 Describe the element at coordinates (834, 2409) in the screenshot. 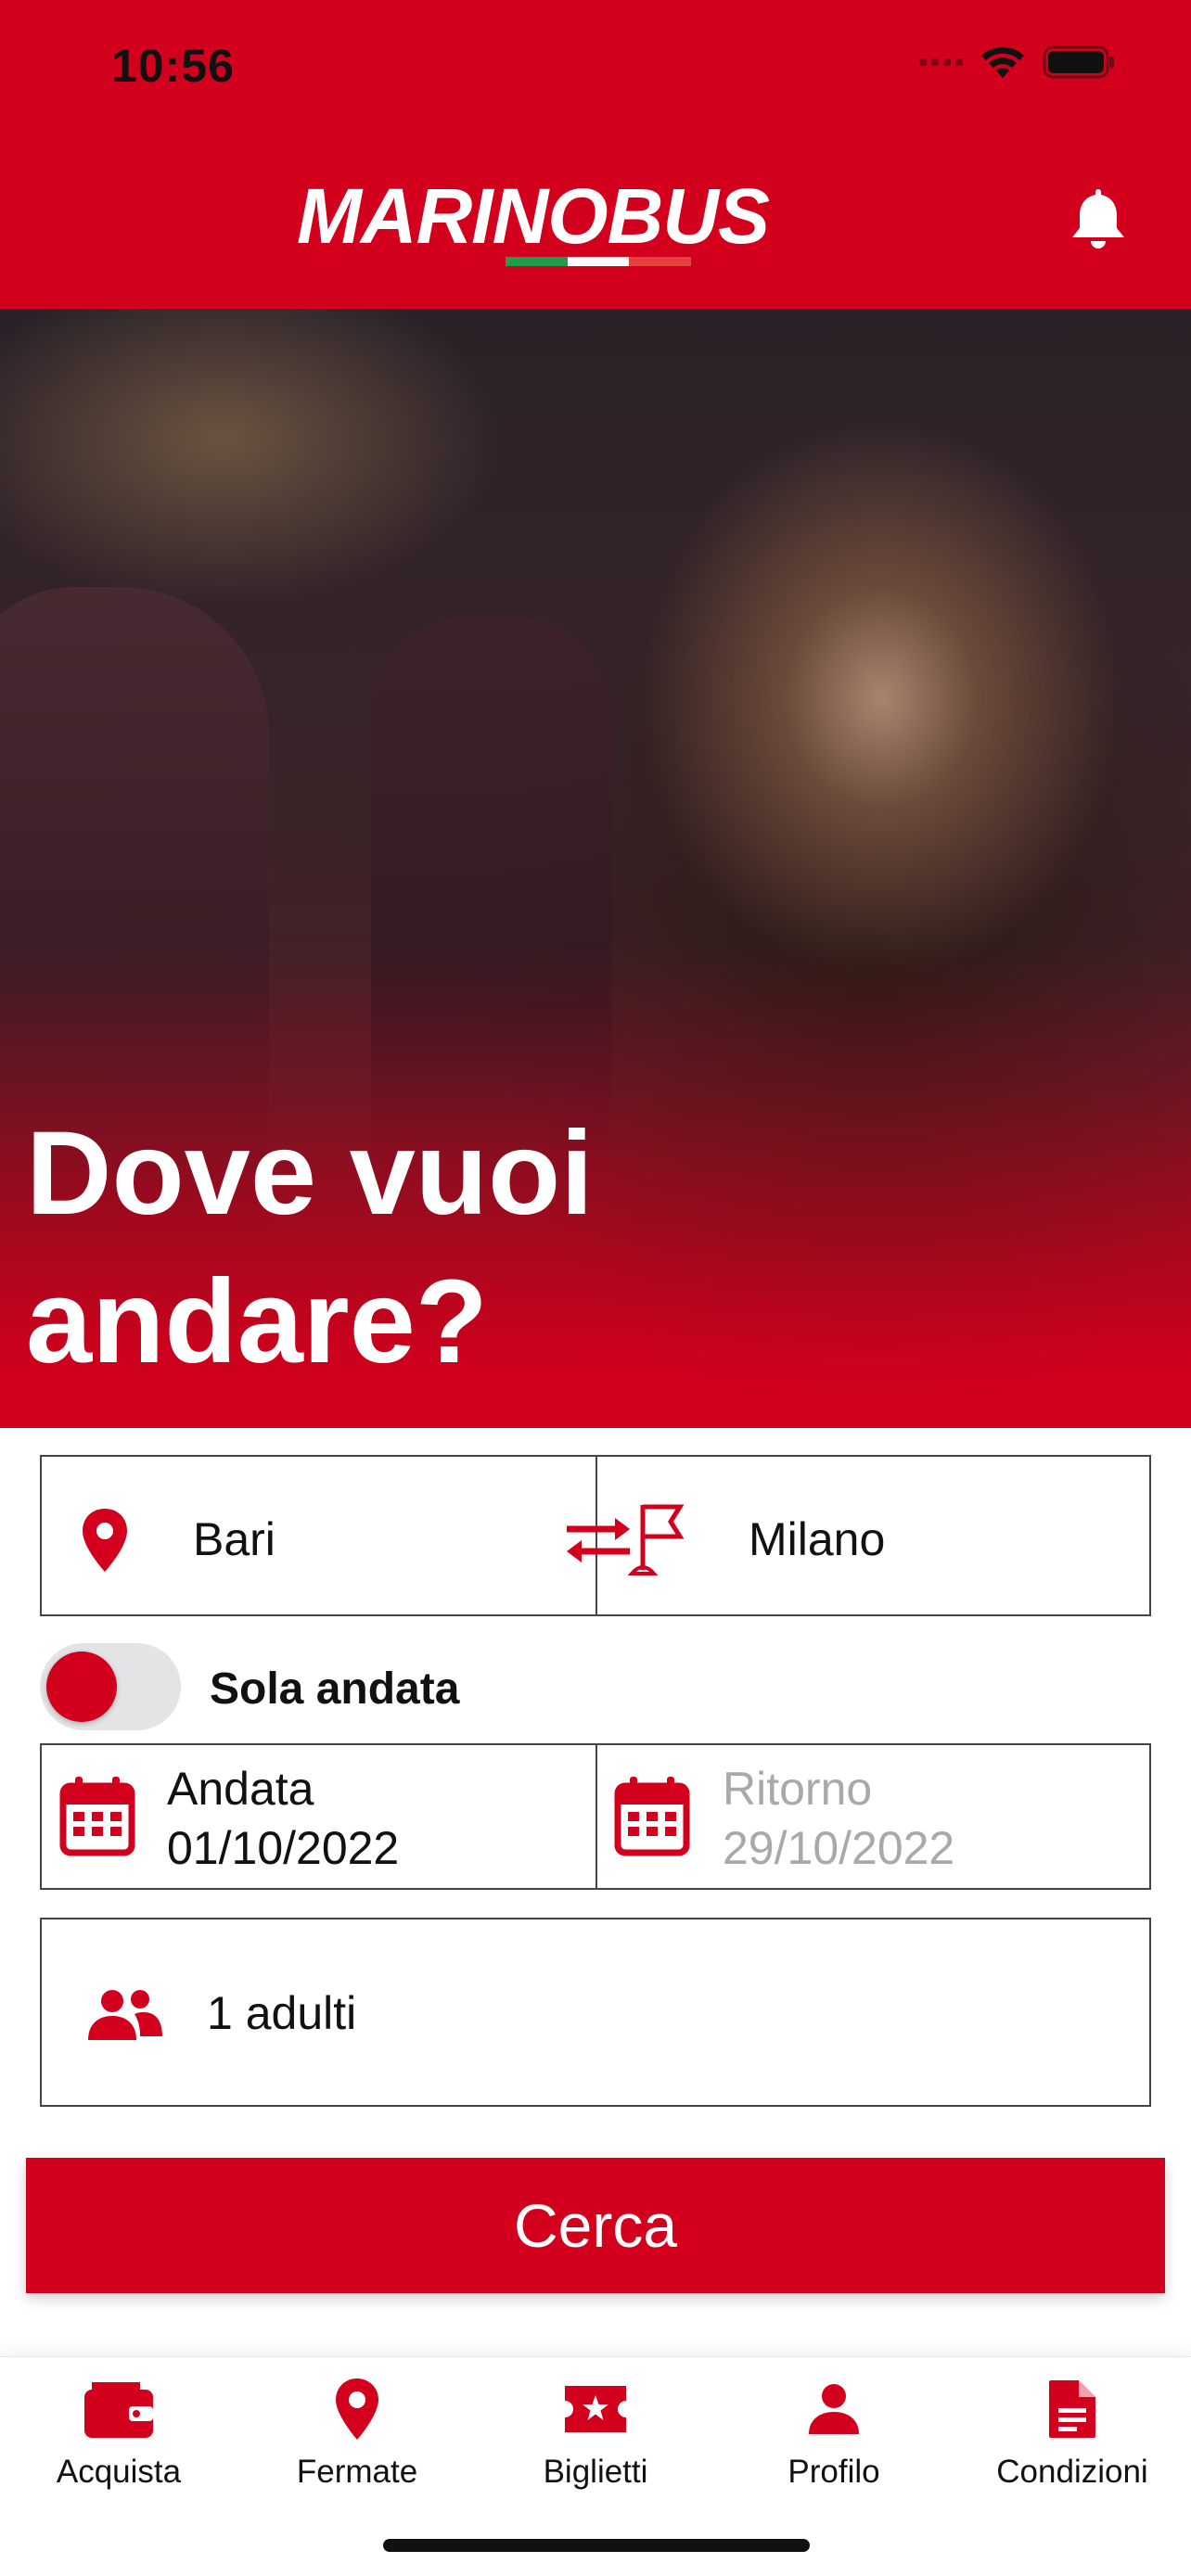

I see `person-icon` at that location.